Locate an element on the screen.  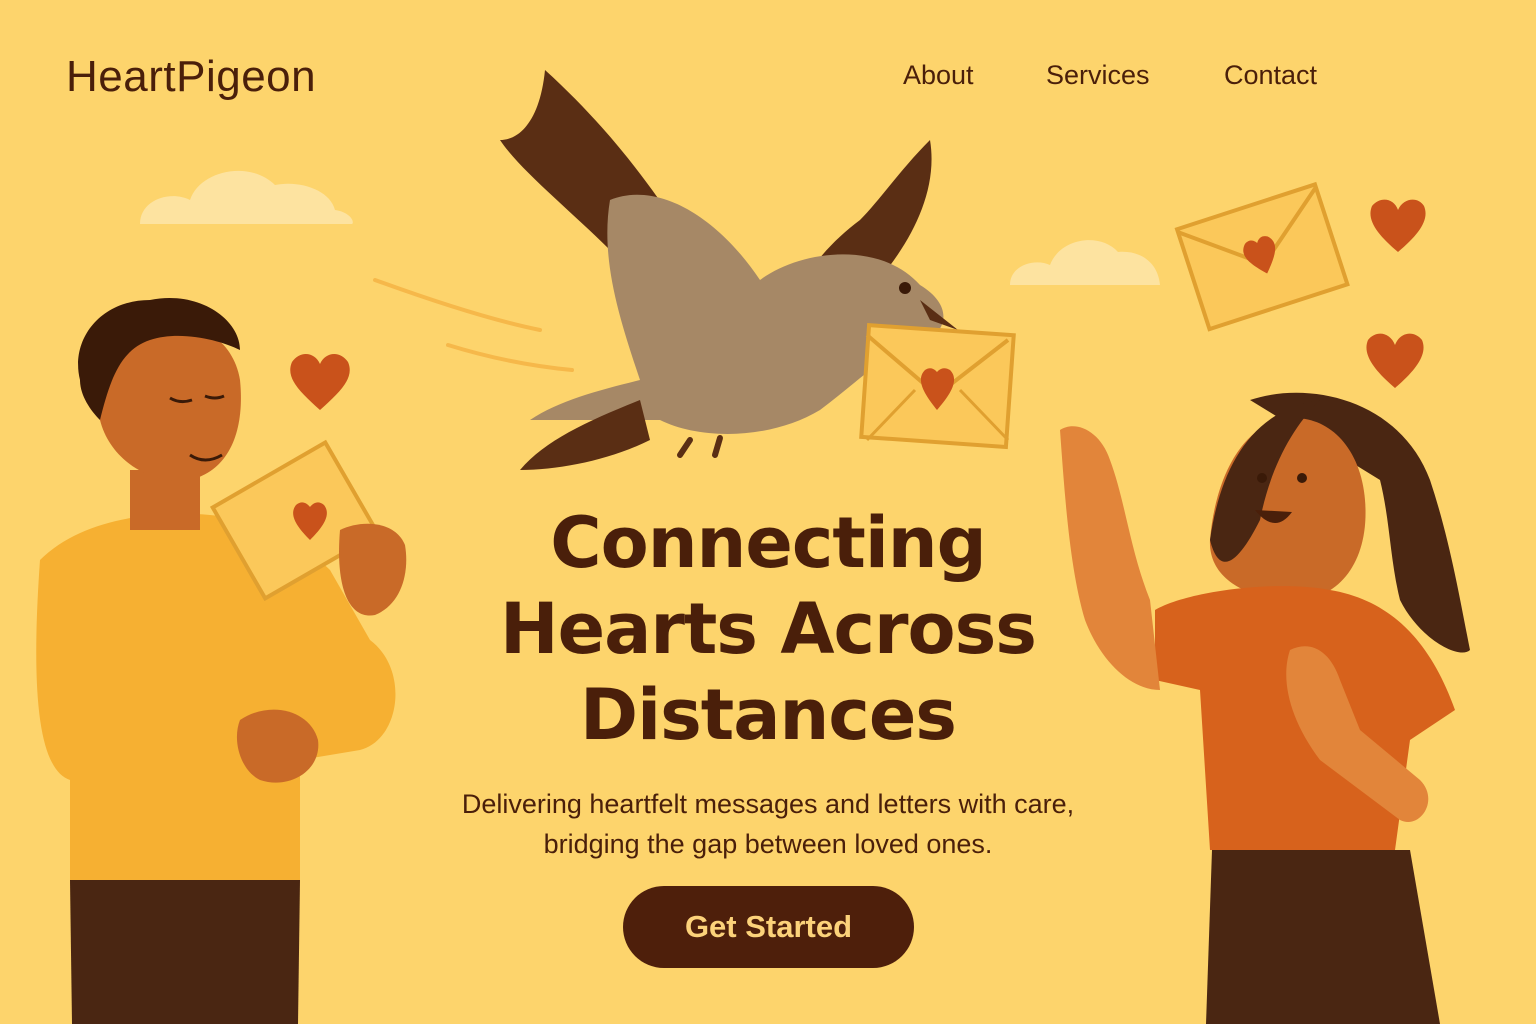
nav-contact-link: Contact is located at coordinates (1270, 75).